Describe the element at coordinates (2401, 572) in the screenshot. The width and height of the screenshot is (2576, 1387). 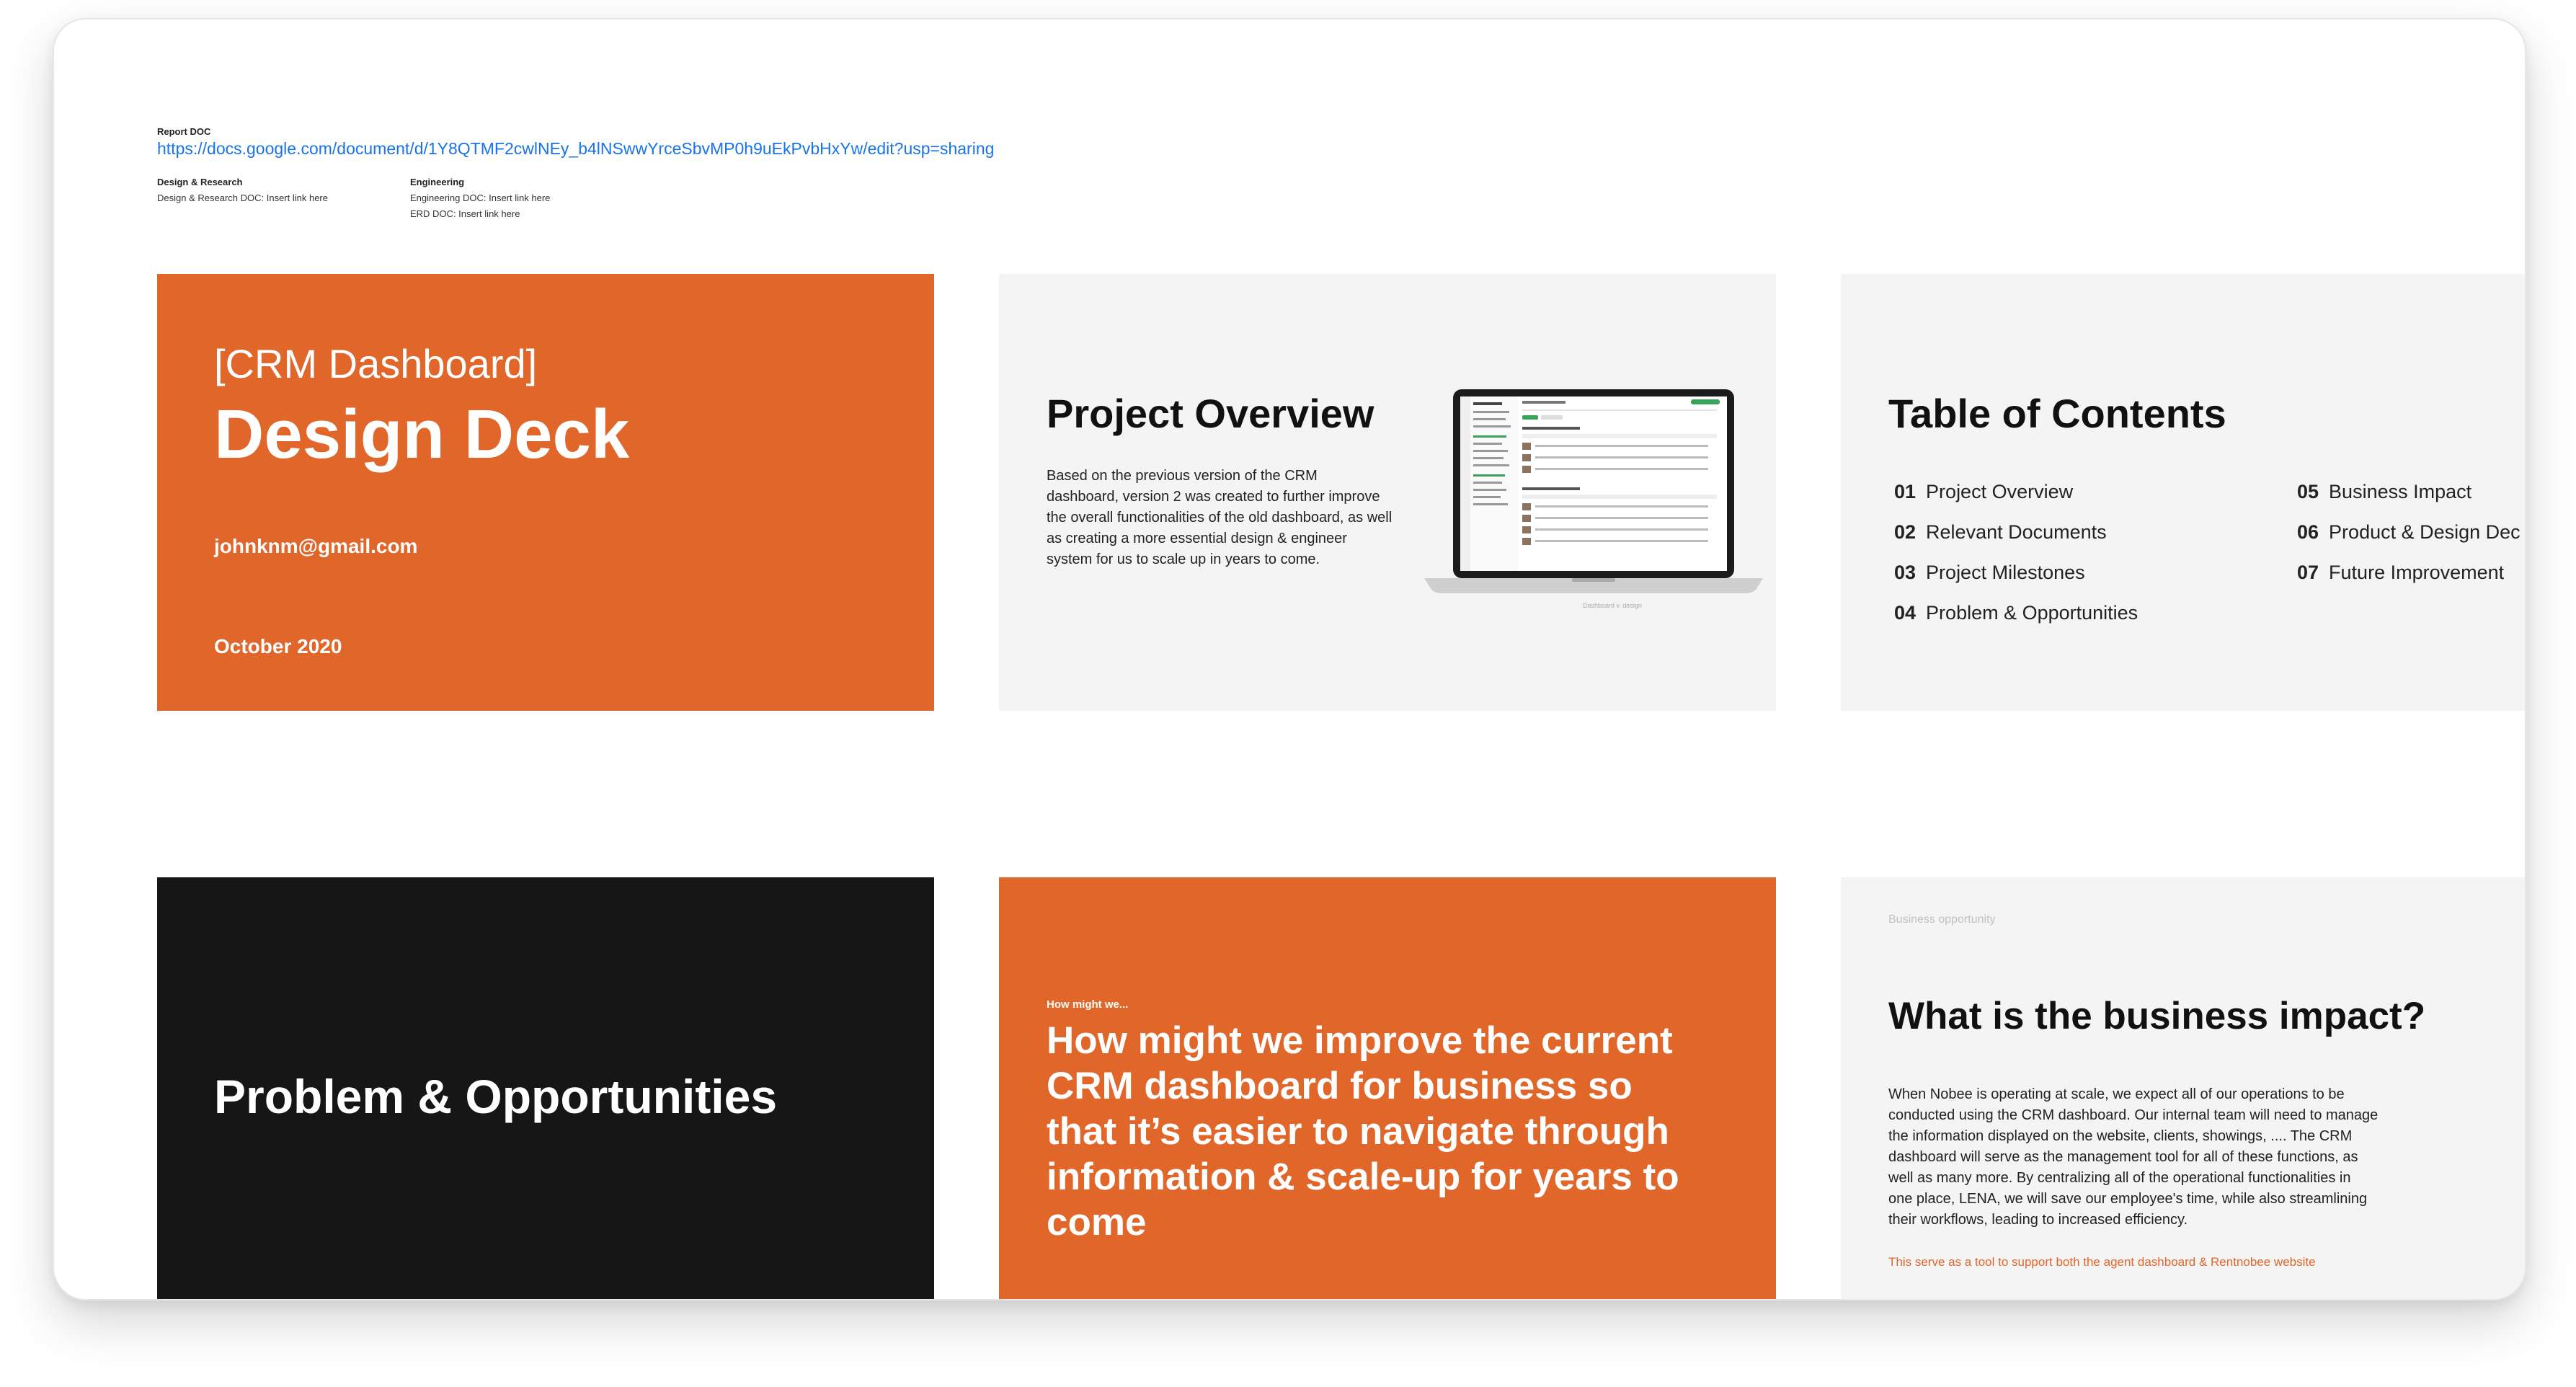
I see `toc-item: 07 Future Improvement` at that location.